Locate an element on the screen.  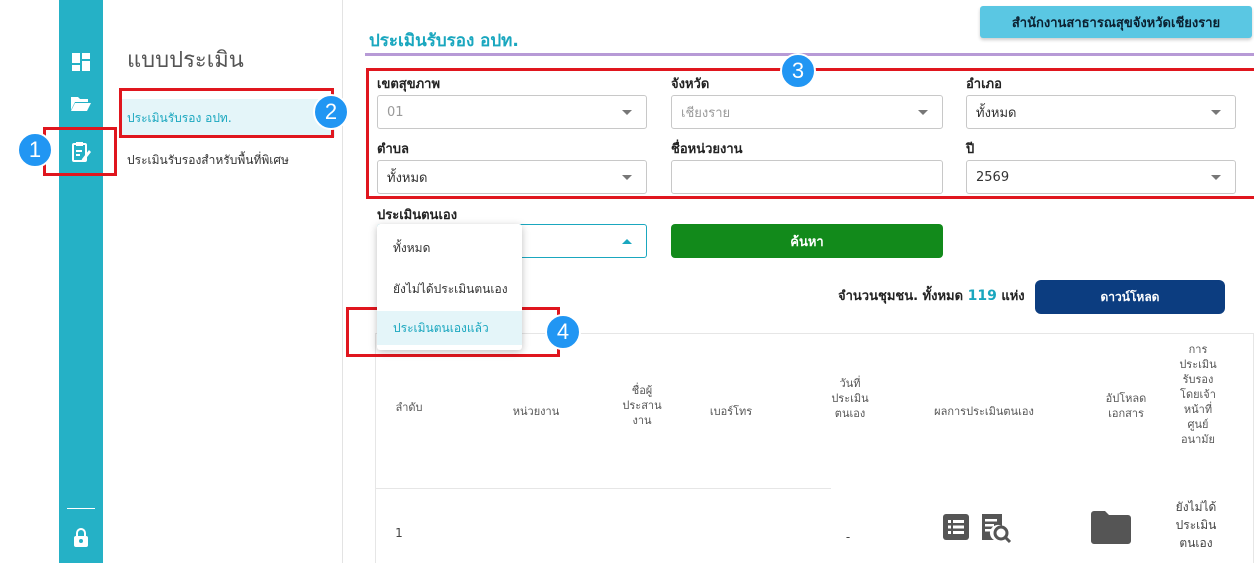
logout-lock-icon is located at coordinates (81, 538).